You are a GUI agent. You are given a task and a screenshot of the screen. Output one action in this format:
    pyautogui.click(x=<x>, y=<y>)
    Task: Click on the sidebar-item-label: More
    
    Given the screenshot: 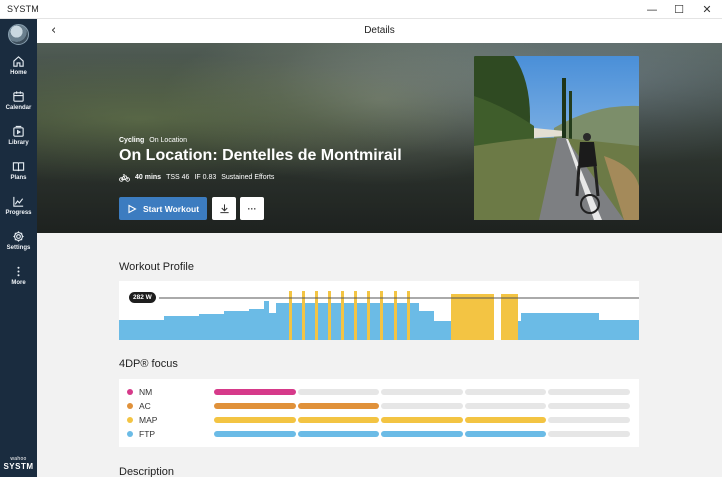 What is the action you would take?
    pyautogui.click(x=18, y=283)
    